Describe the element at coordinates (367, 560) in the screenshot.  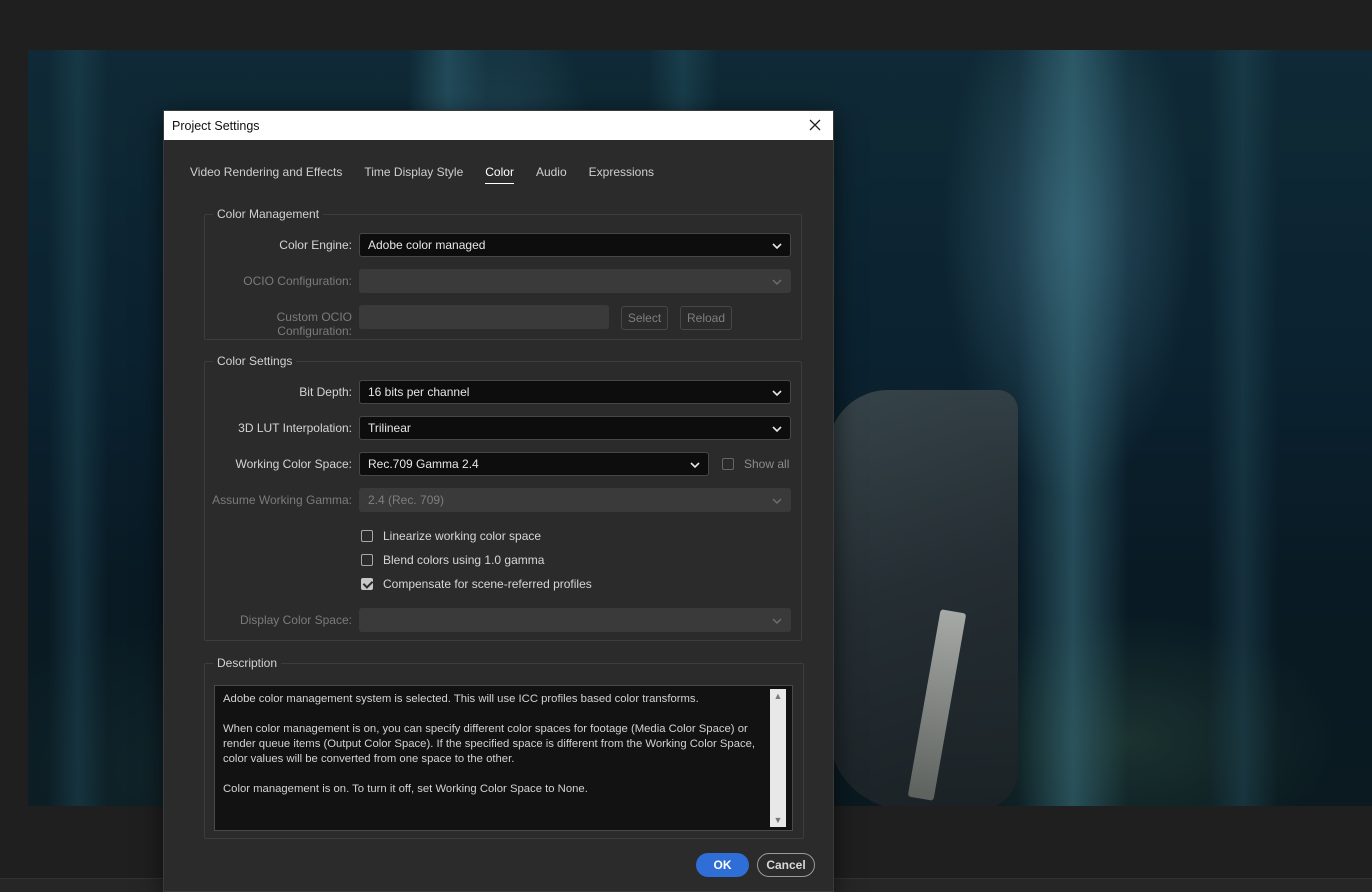
I see `blend-colors-box` at that location.